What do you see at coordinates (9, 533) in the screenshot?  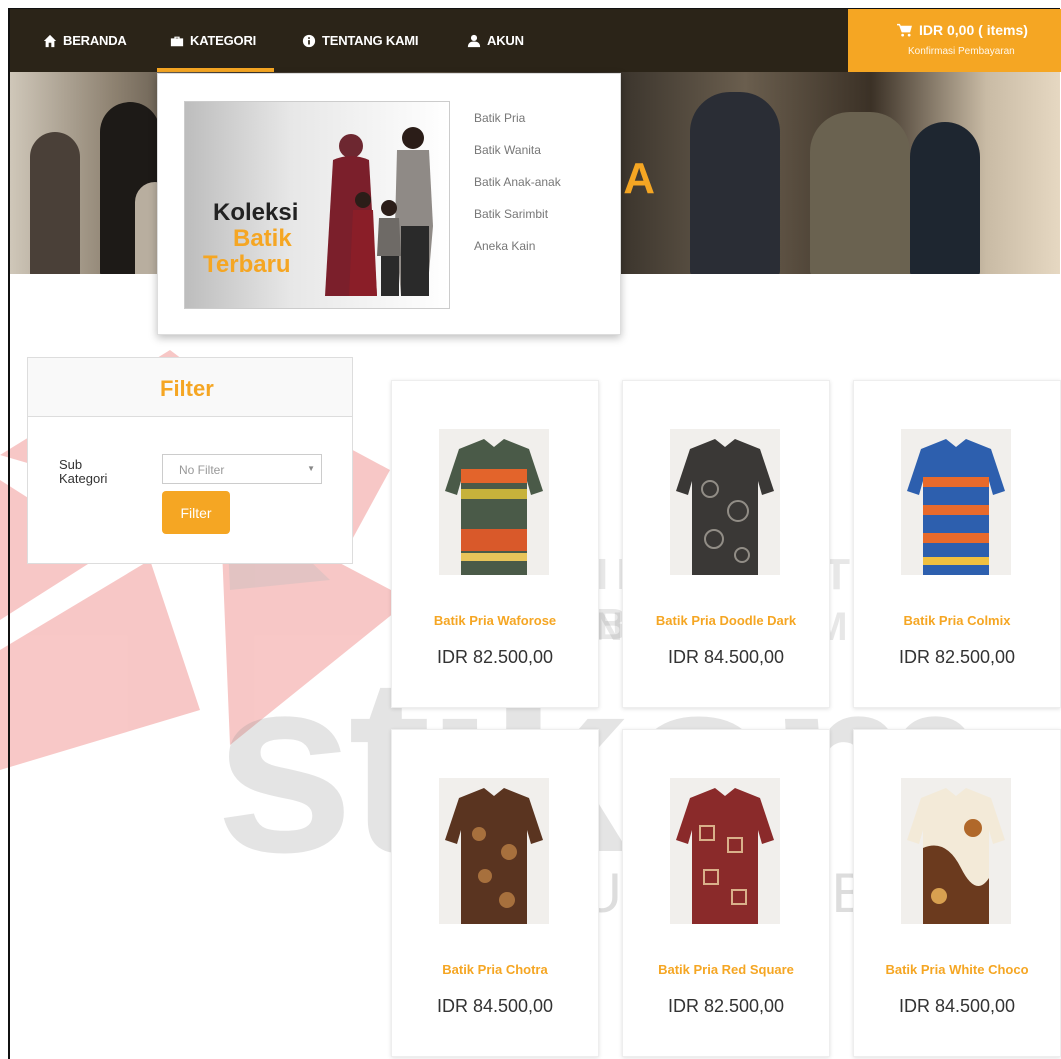 I see `page-border-left` at bounding box center [9, 533].